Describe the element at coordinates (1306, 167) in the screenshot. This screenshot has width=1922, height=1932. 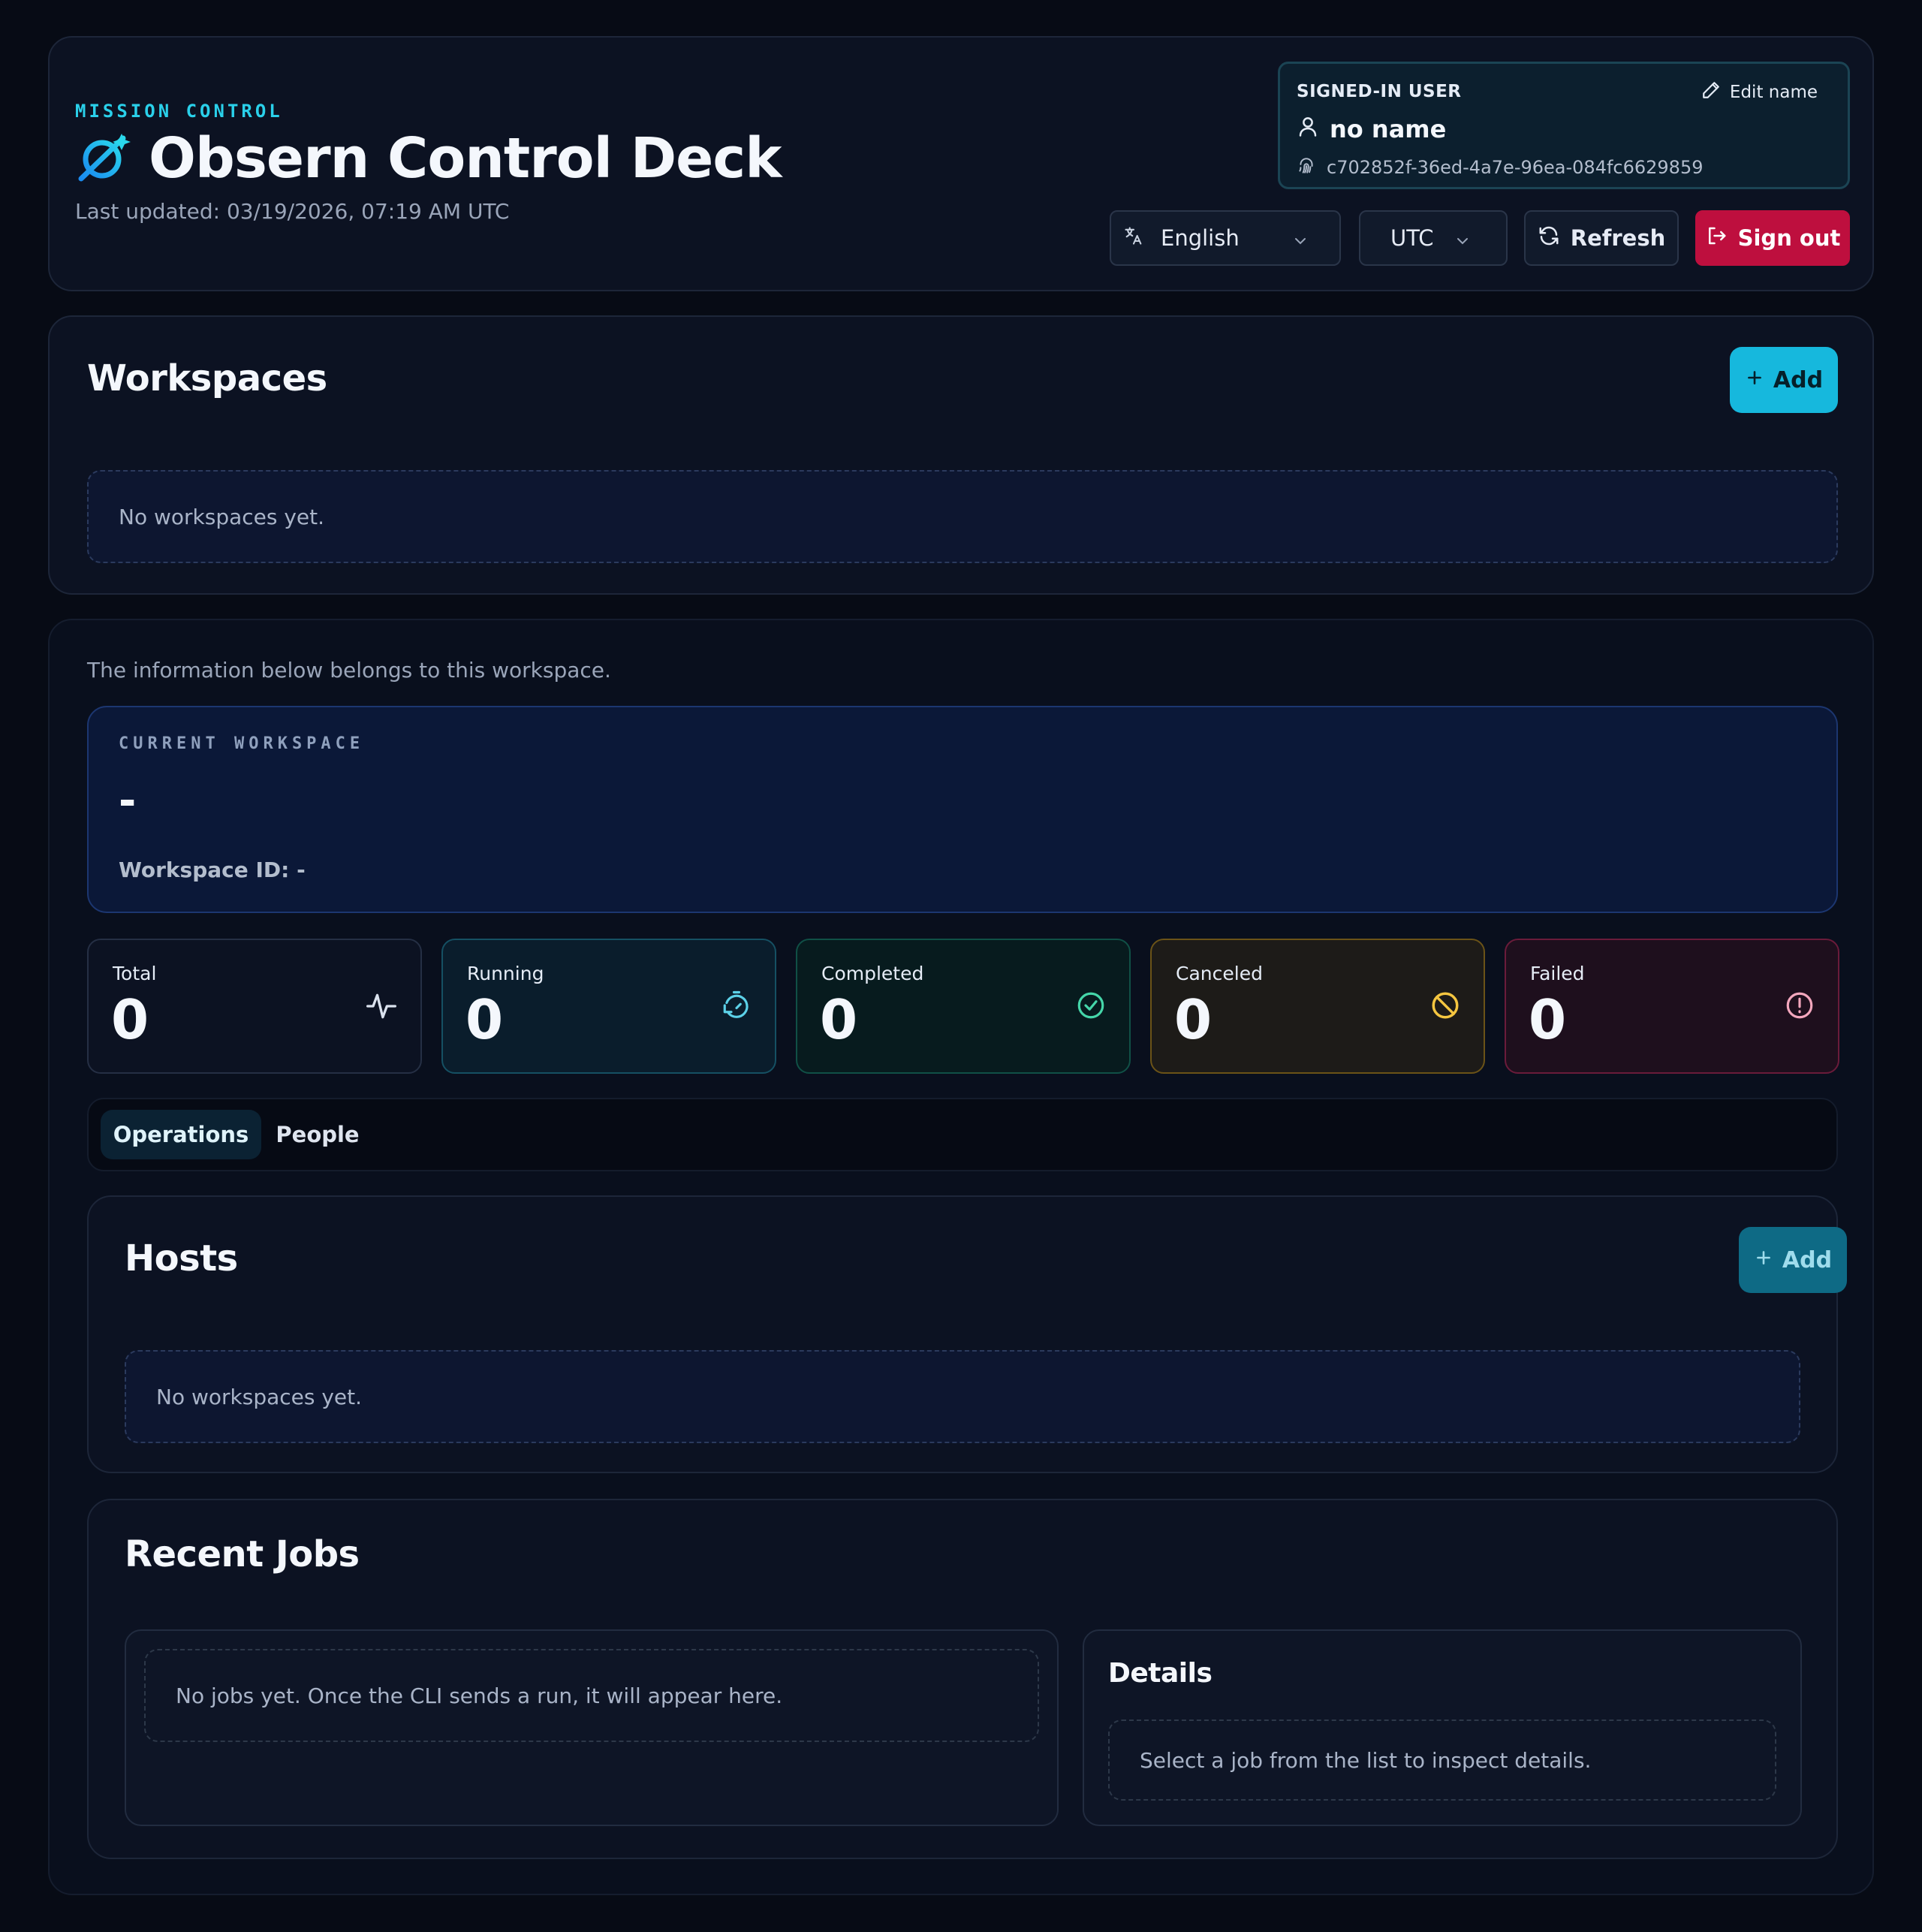
I see `fingerprint-icon` at that location.